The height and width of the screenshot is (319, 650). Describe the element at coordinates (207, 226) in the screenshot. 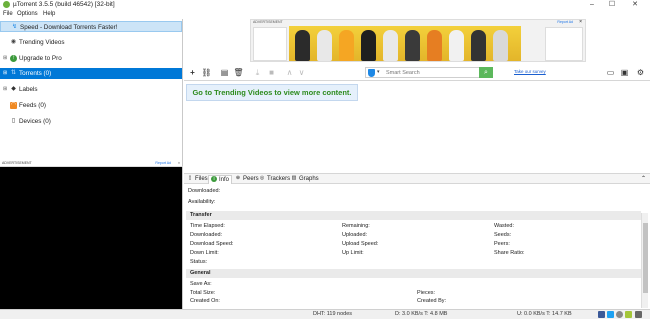

I see `time-elapsed-label: Time Elapsed:` at that location.